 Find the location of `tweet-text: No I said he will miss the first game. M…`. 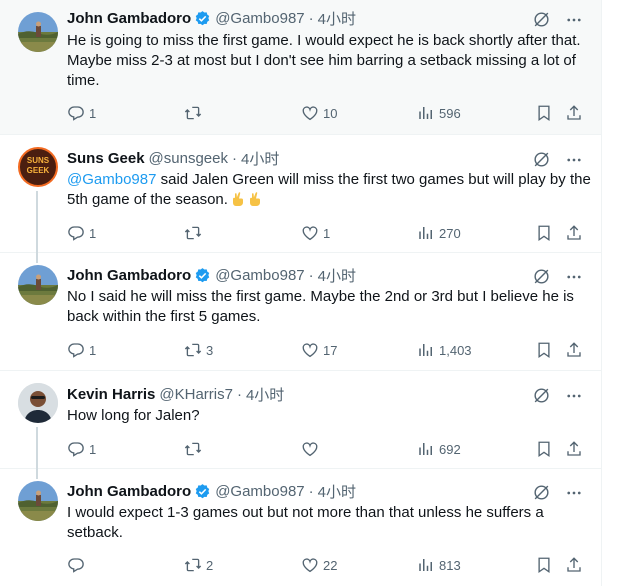

tweet-text: No I said he will miss the first game. M… is located at coordinates (320, 306).